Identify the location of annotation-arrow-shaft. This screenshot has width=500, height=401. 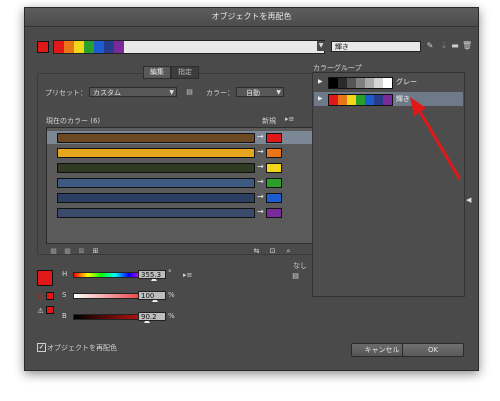
(439, 144).